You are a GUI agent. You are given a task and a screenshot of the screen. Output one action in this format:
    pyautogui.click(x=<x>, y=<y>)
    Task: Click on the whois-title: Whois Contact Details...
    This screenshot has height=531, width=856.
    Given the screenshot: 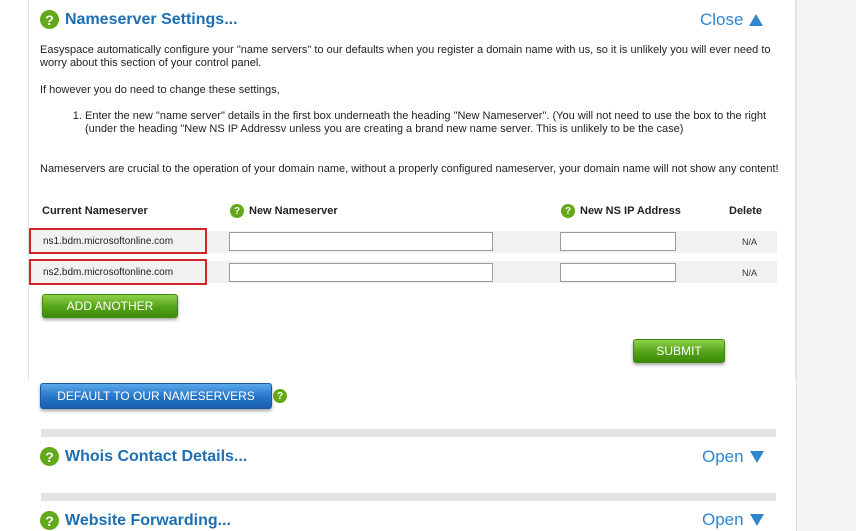 What is the action you would take?
    pyautogui.click(x=156, y=456)
    